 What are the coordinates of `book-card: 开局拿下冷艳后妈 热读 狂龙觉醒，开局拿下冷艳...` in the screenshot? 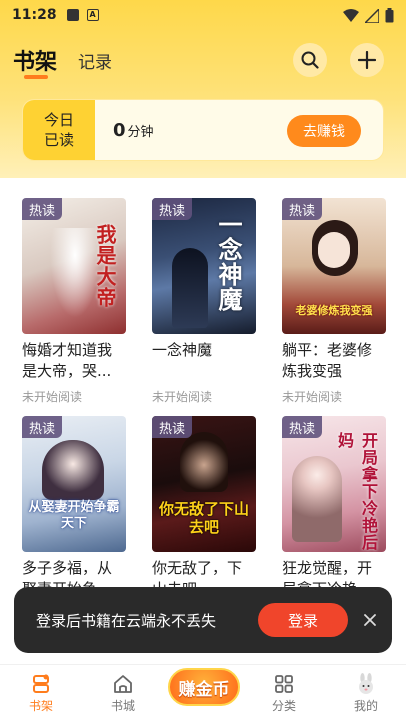 It's located at (334, 511).